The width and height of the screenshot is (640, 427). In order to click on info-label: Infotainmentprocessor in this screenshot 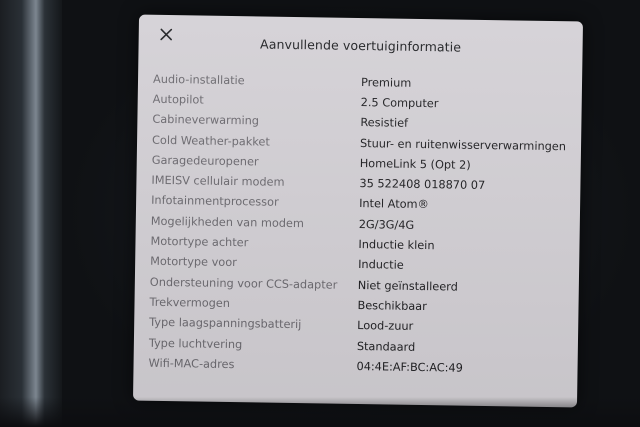, I will do `click(215, 202)`.